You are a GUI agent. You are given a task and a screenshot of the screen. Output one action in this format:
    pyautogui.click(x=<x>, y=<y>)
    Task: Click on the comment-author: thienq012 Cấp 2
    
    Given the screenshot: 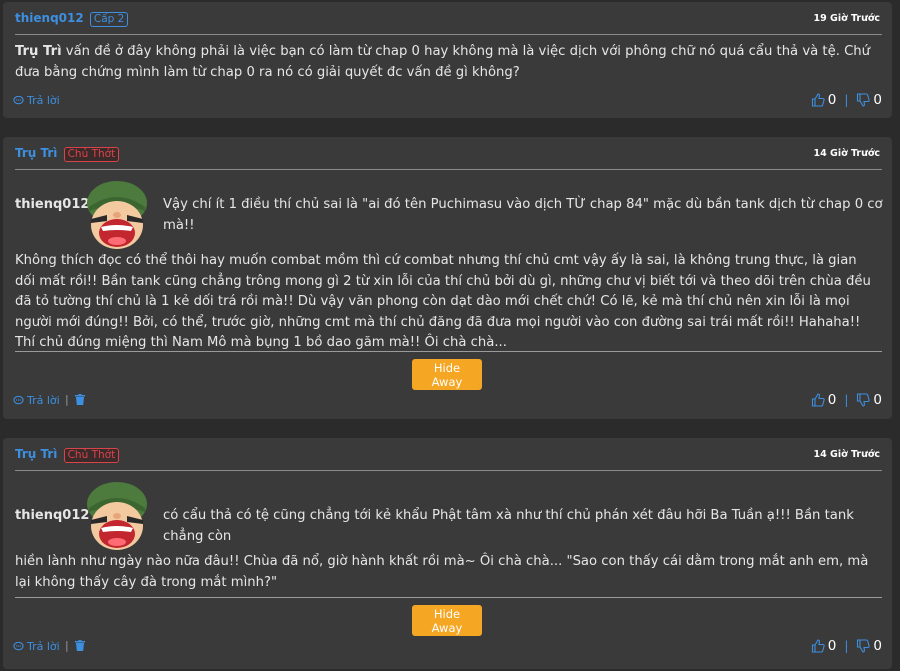 What is the action you would take?
    pyautogui.click(x=72, y=19)
    